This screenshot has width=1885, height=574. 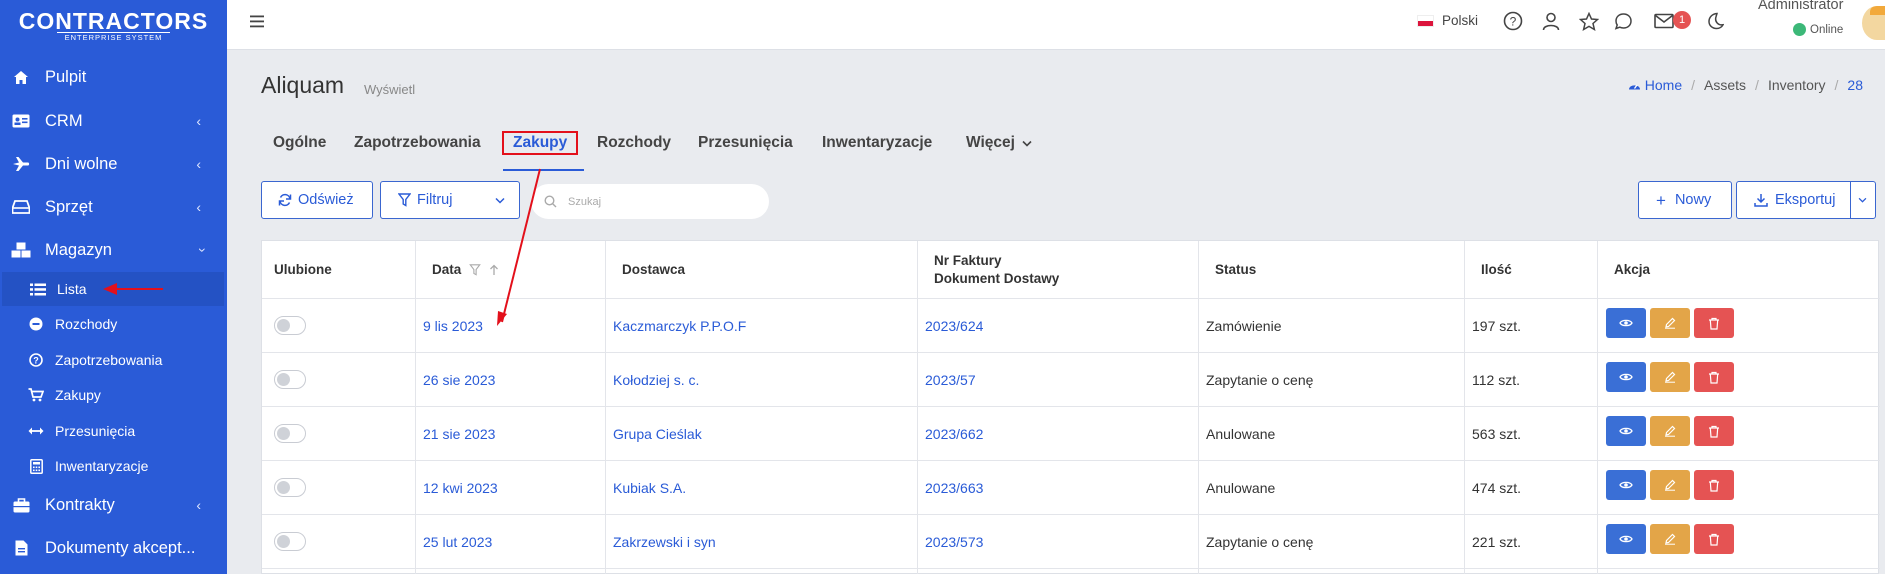 I want to click on search-box: Szukaj, so click(x=650, y=201).